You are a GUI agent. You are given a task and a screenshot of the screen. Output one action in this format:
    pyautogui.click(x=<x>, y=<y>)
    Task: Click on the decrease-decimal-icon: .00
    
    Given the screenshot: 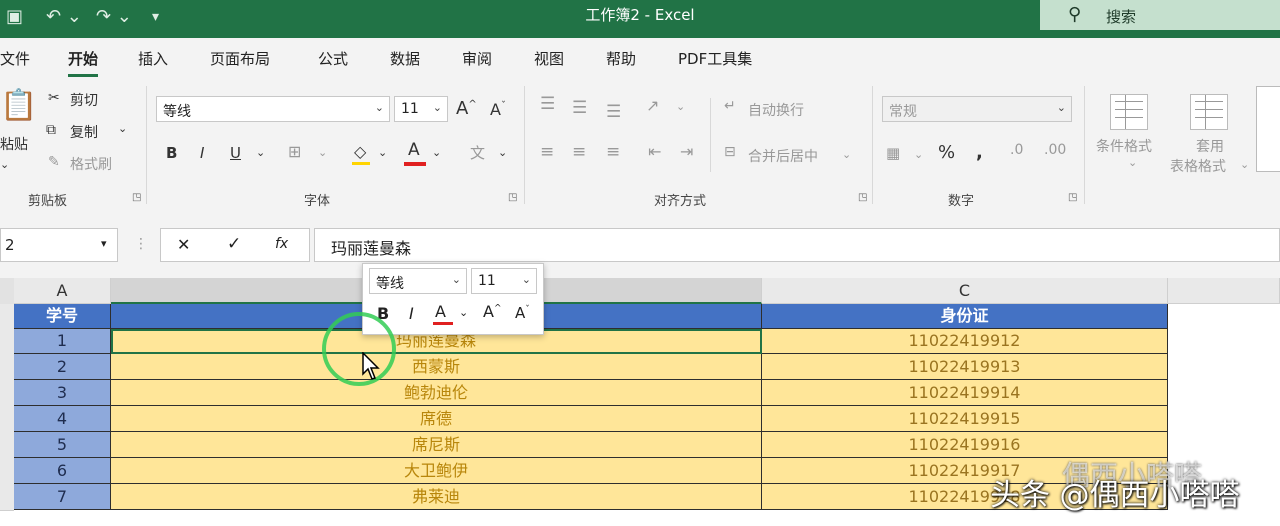 What is the action you would take?
    pyautogui.click(x=1055, y=150)
    